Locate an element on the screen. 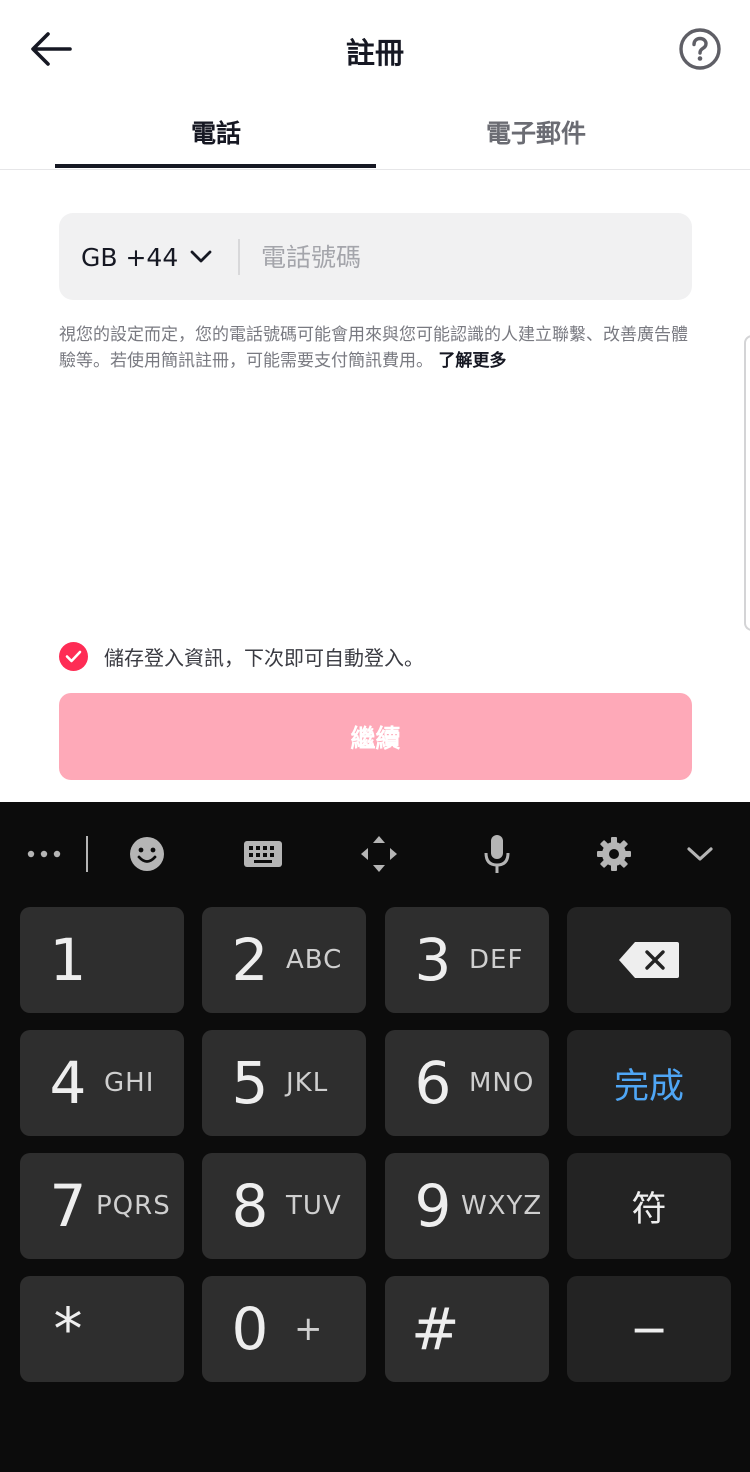 The width and height of the screenshot is (750, 1472). country-code-selector: GB +44 is located at coordinates (146, 257).